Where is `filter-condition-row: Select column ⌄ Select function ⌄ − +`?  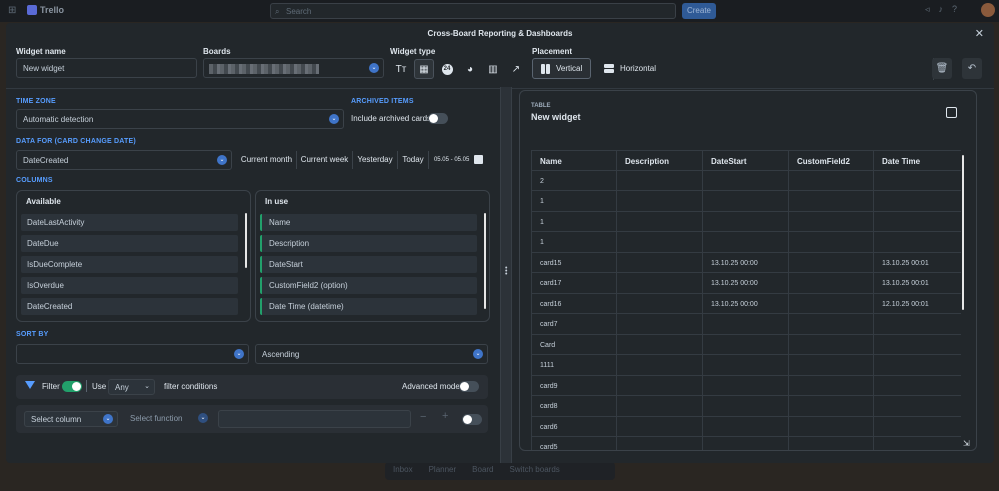
filter-condition-row: Select column ⌄ Select function ⌄ − + is located at coordinates (252, 419).